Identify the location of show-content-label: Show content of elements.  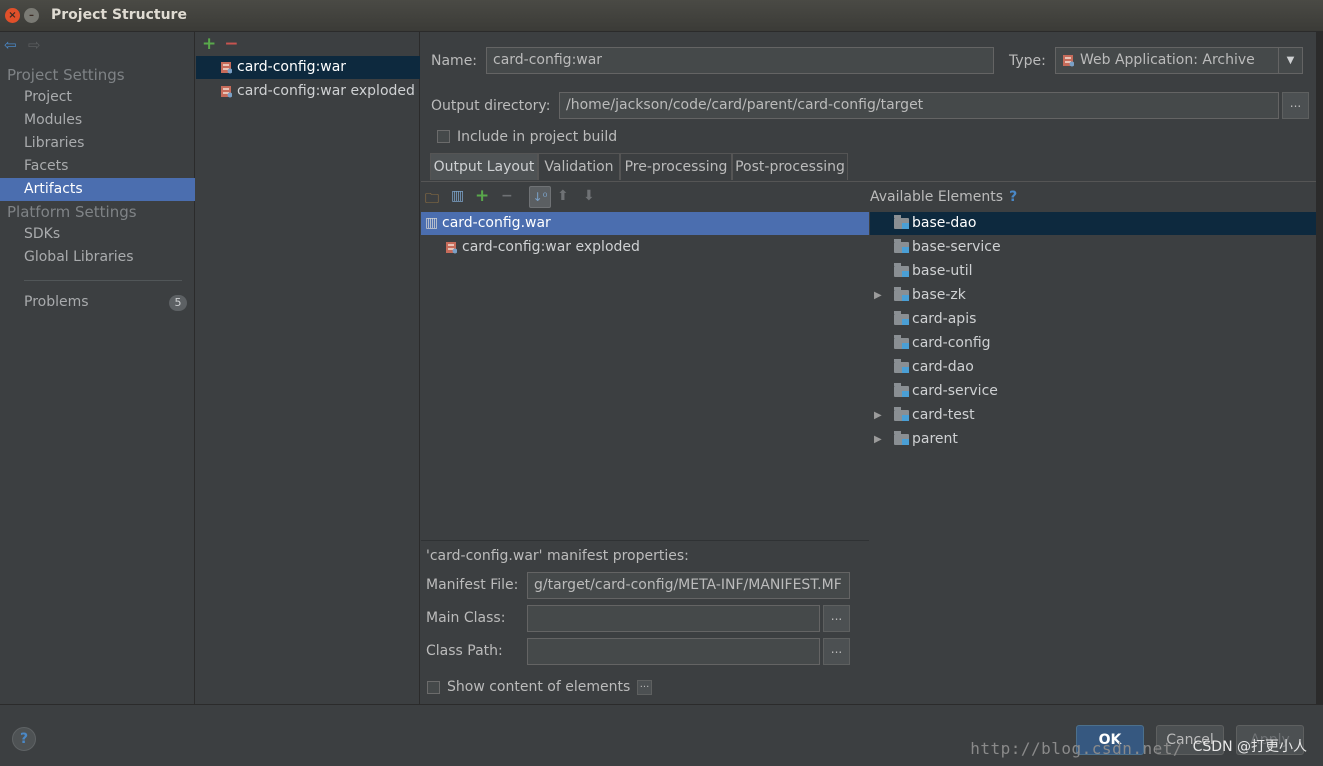
(539, 687).